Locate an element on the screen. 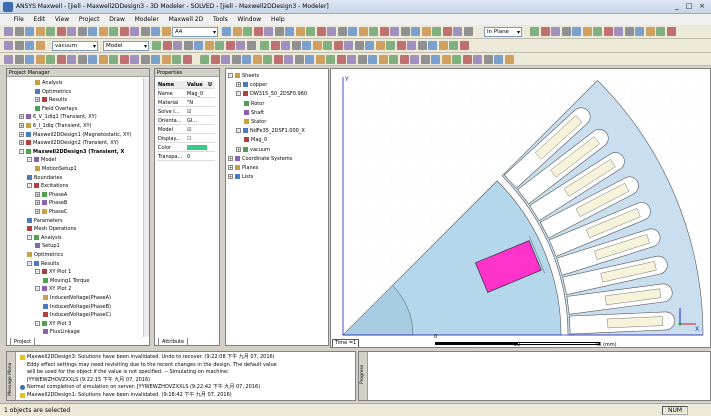 Image resolution: width=711 pixels, height=416 pixels. menu-view: View is located at coordinates (62, 19).